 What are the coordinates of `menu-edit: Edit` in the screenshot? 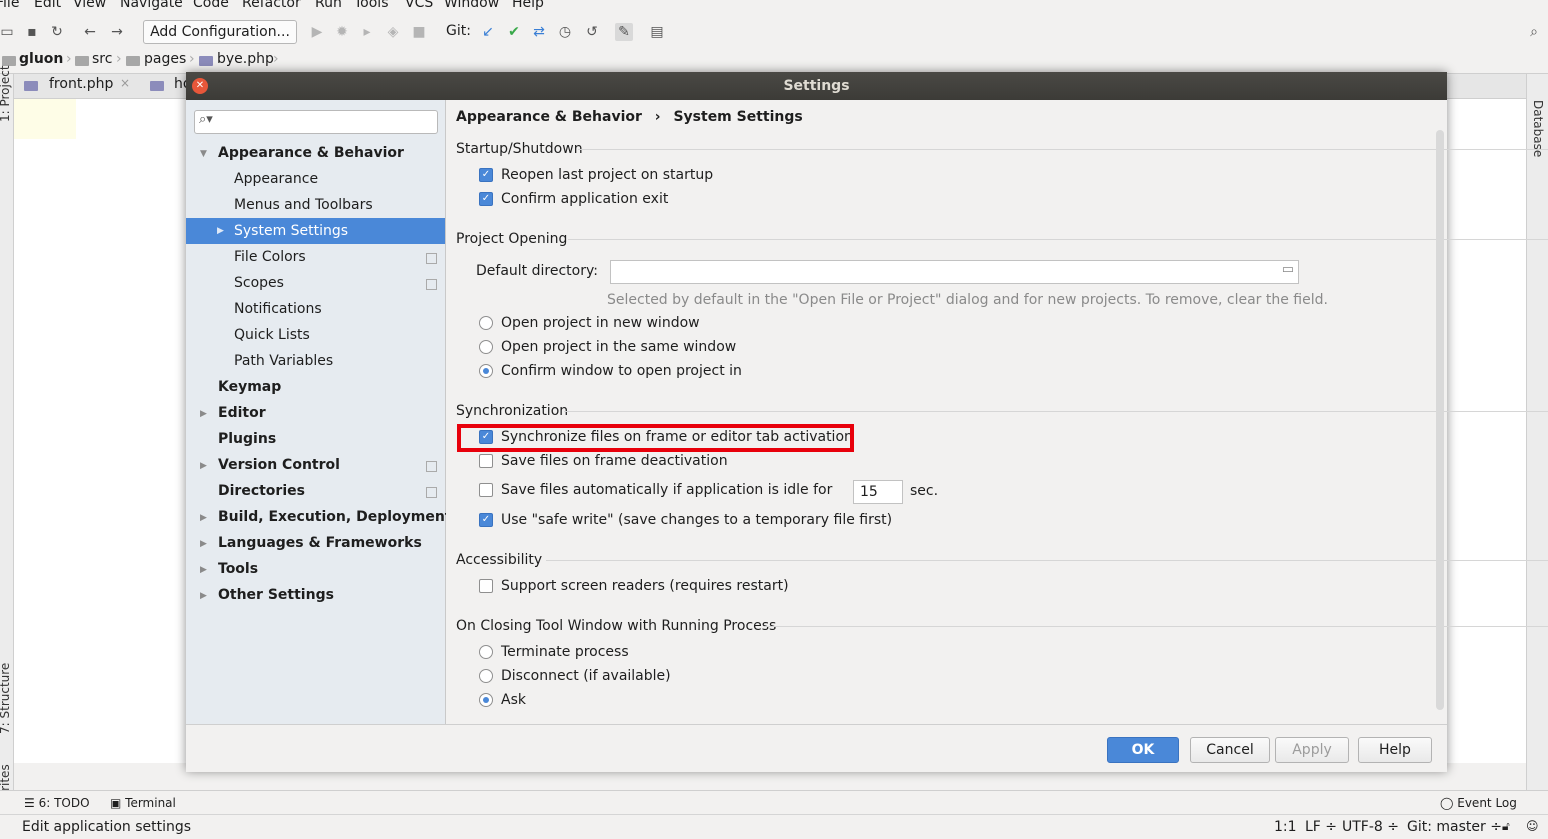 It's located at (47, 5).